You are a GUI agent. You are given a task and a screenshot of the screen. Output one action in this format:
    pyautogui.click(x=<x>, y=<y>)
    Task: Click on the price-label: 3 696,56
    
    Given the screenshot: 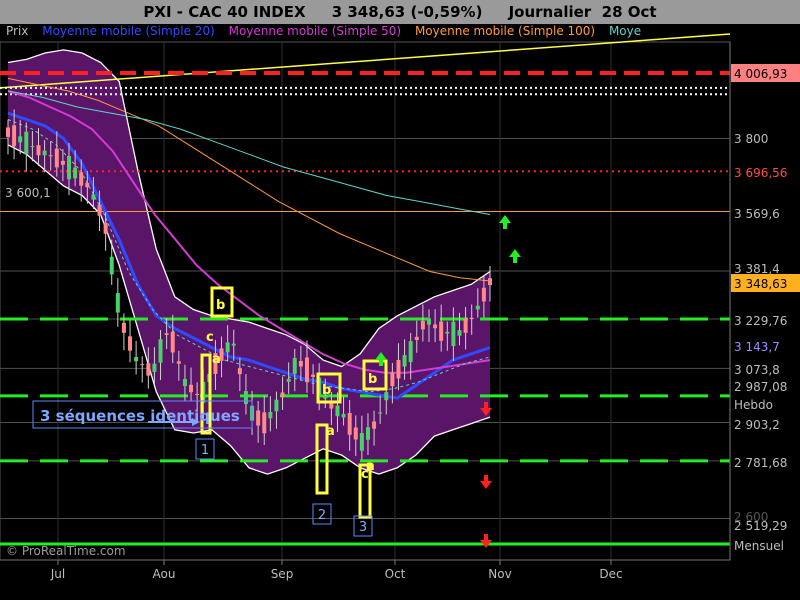 What is the action you would take?
    pyautogui.click(x=760, y=173)
    